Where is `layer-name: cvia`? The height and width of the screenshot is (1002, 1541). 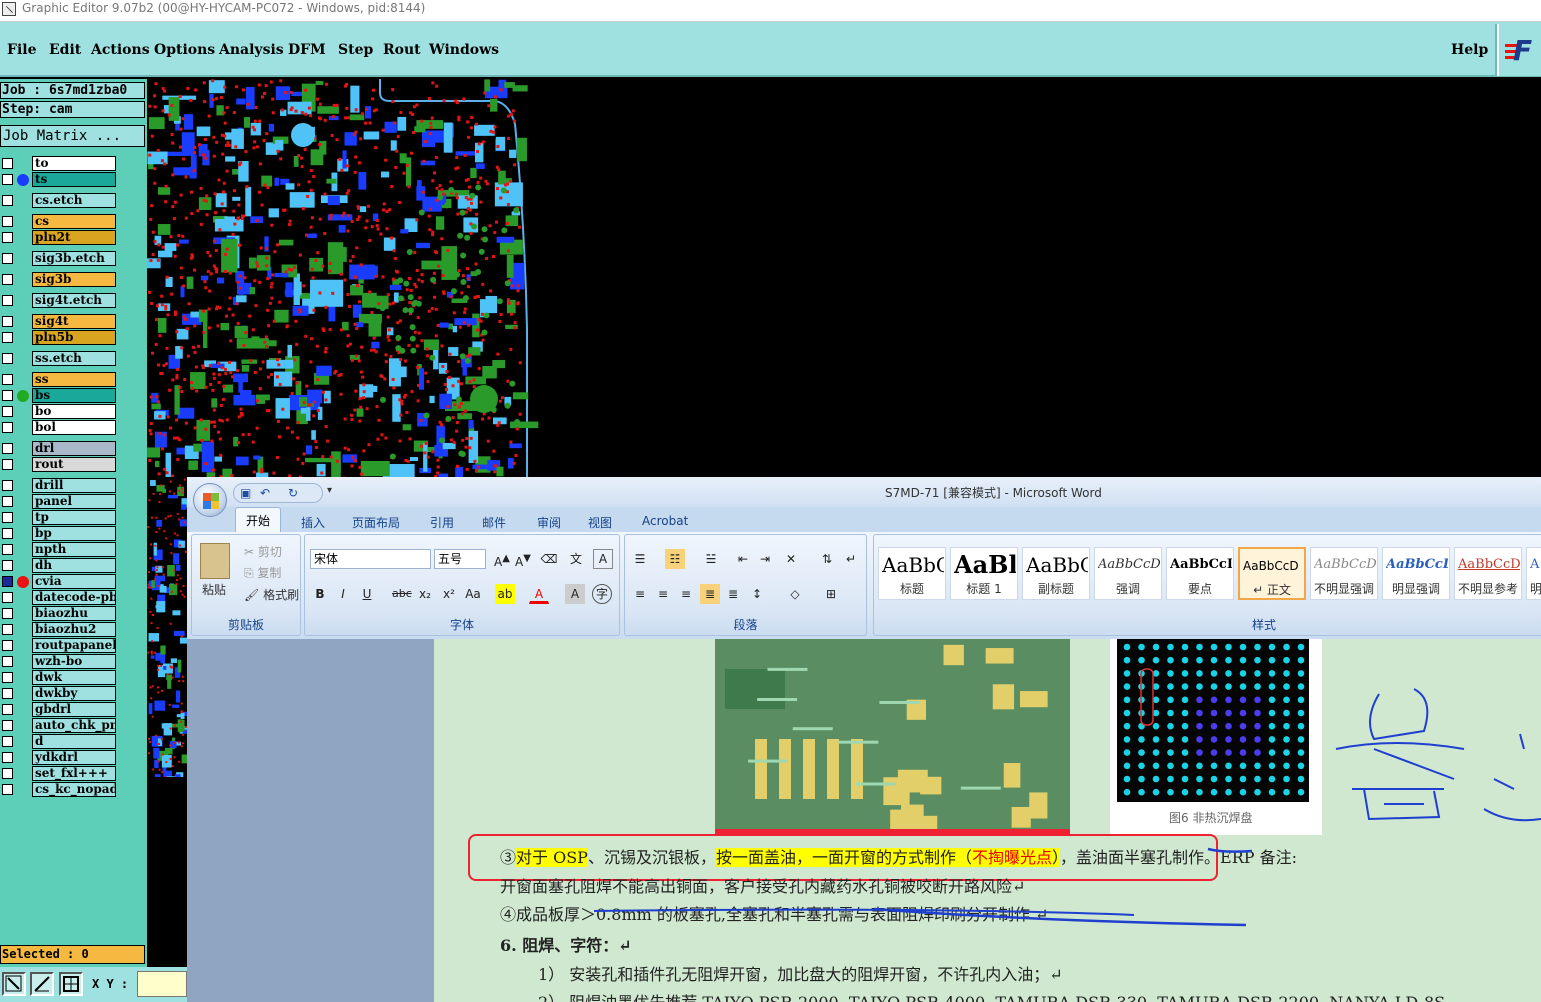 layer-name: cvia is located at coordinates (74, 581).